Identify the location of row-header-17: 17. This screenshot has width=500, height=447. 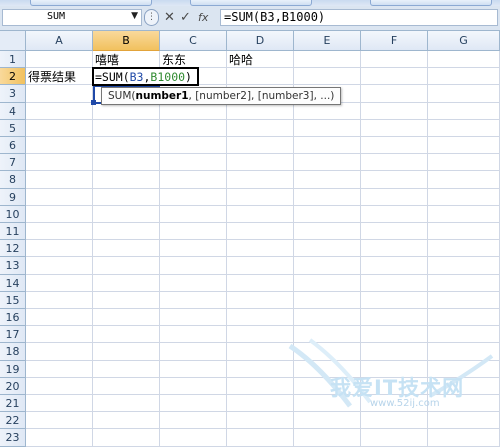
(13, 335).